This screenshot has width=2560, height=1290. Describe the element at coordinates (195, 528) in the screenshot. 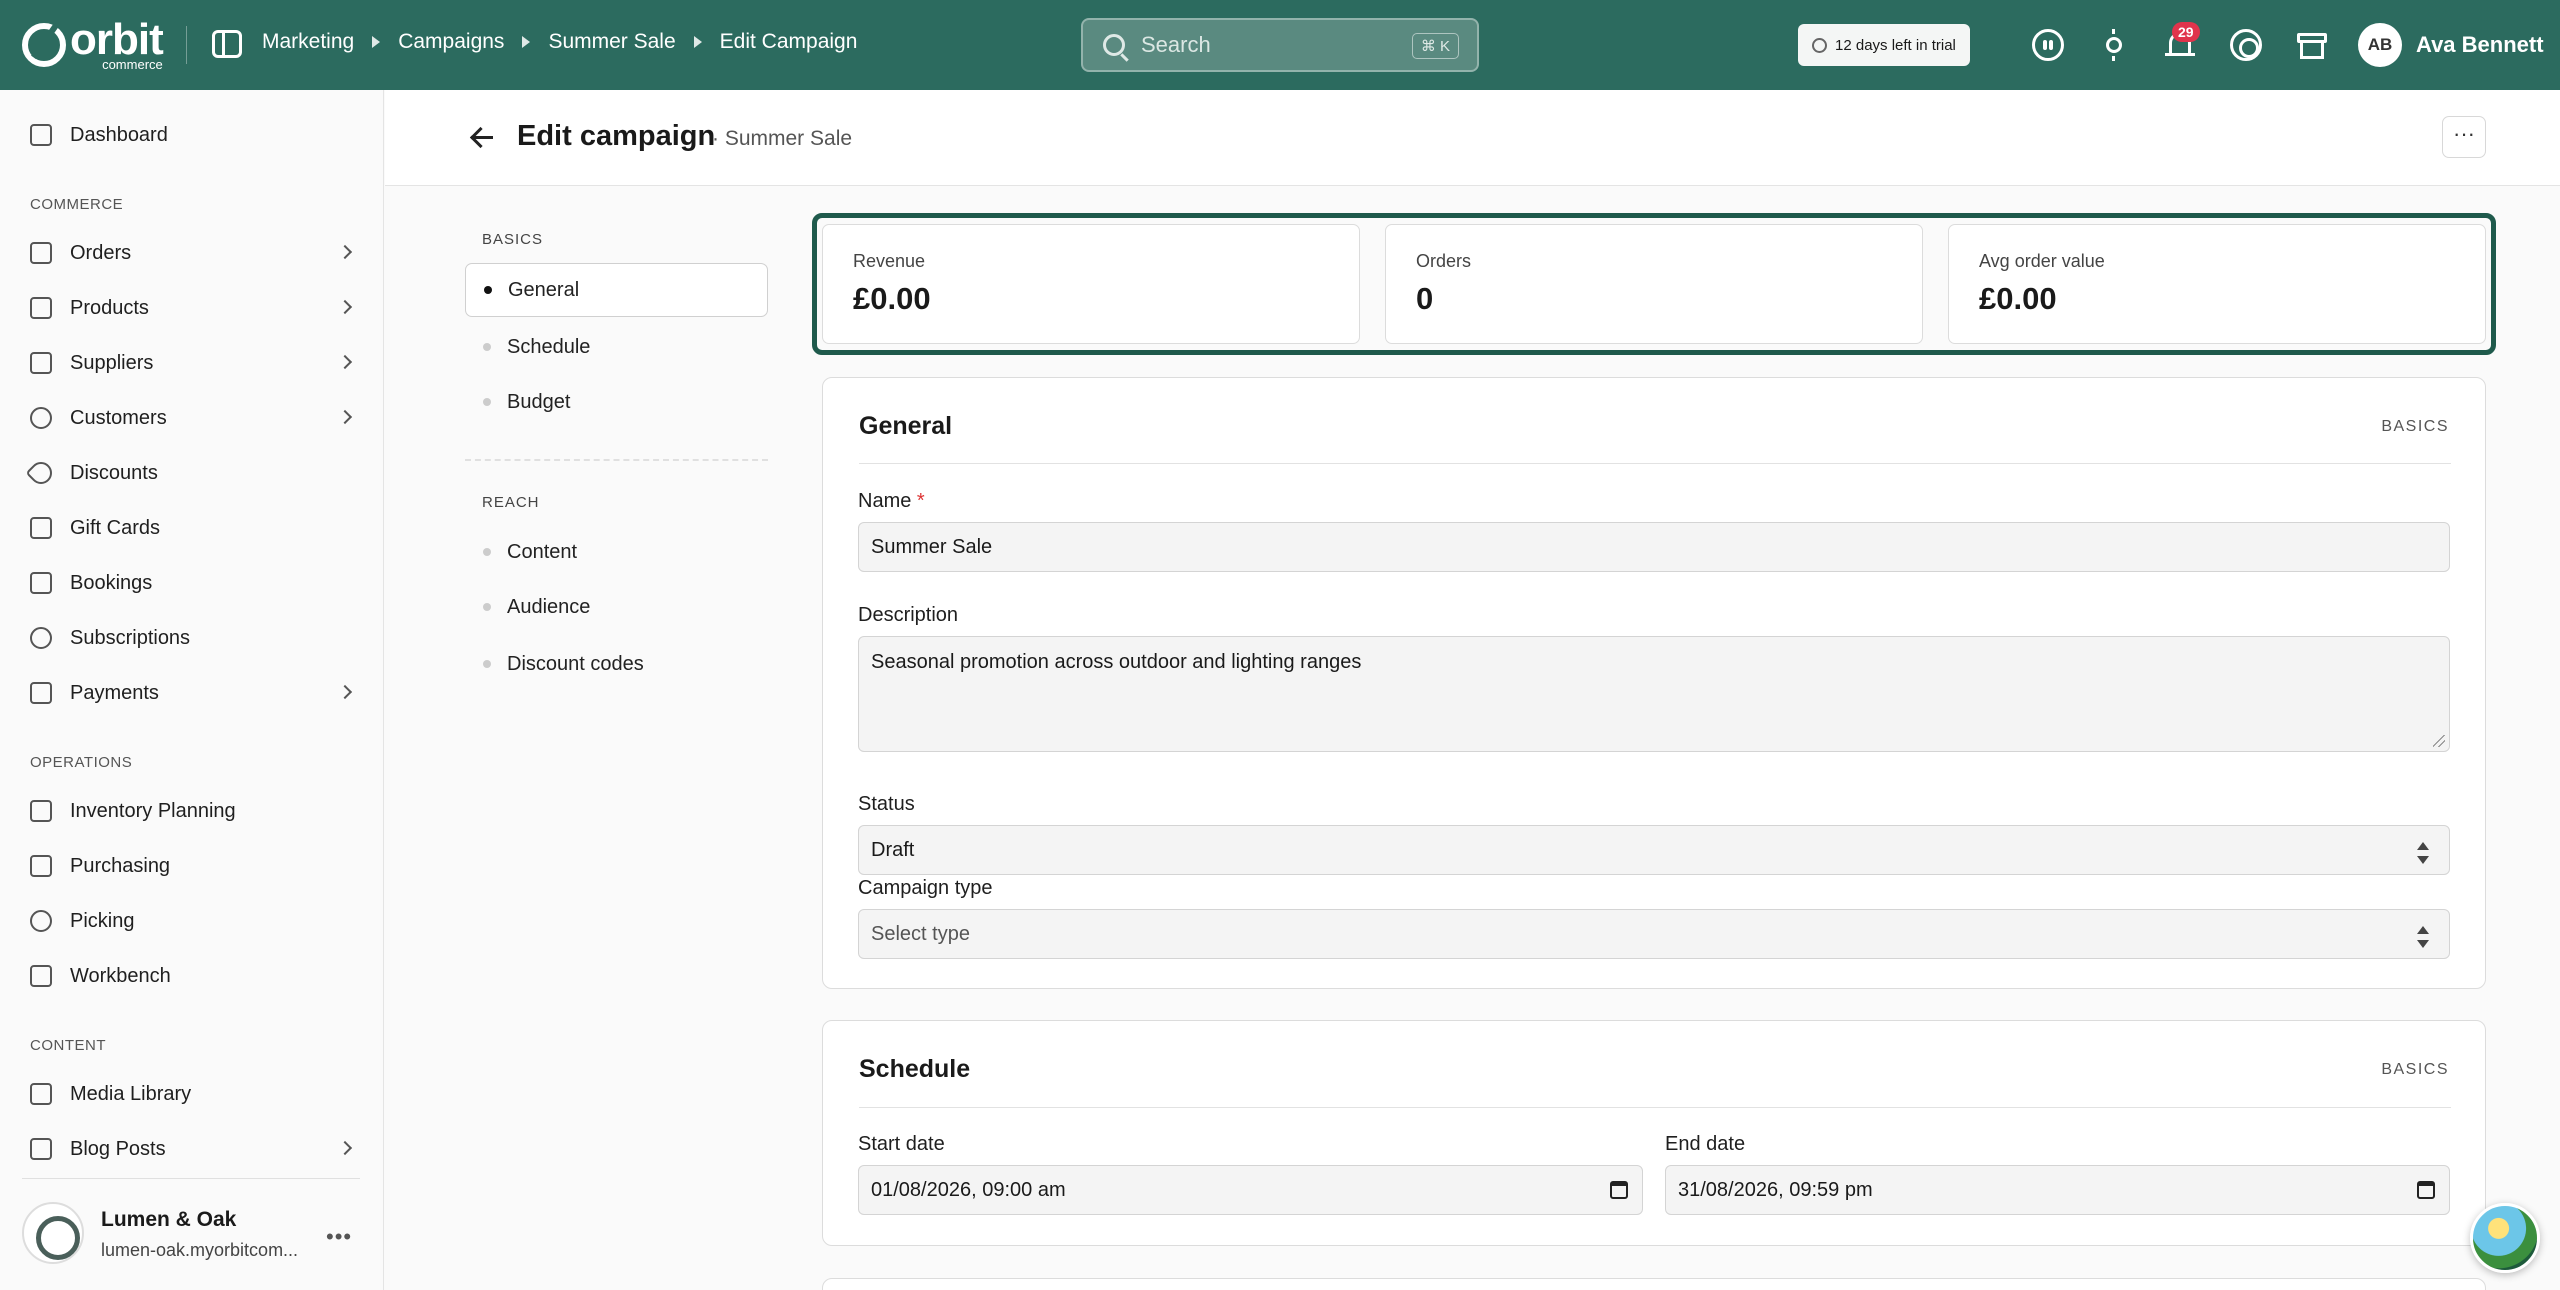

I see `sidebar-item-gift-cards: Gift Cards` at that location.